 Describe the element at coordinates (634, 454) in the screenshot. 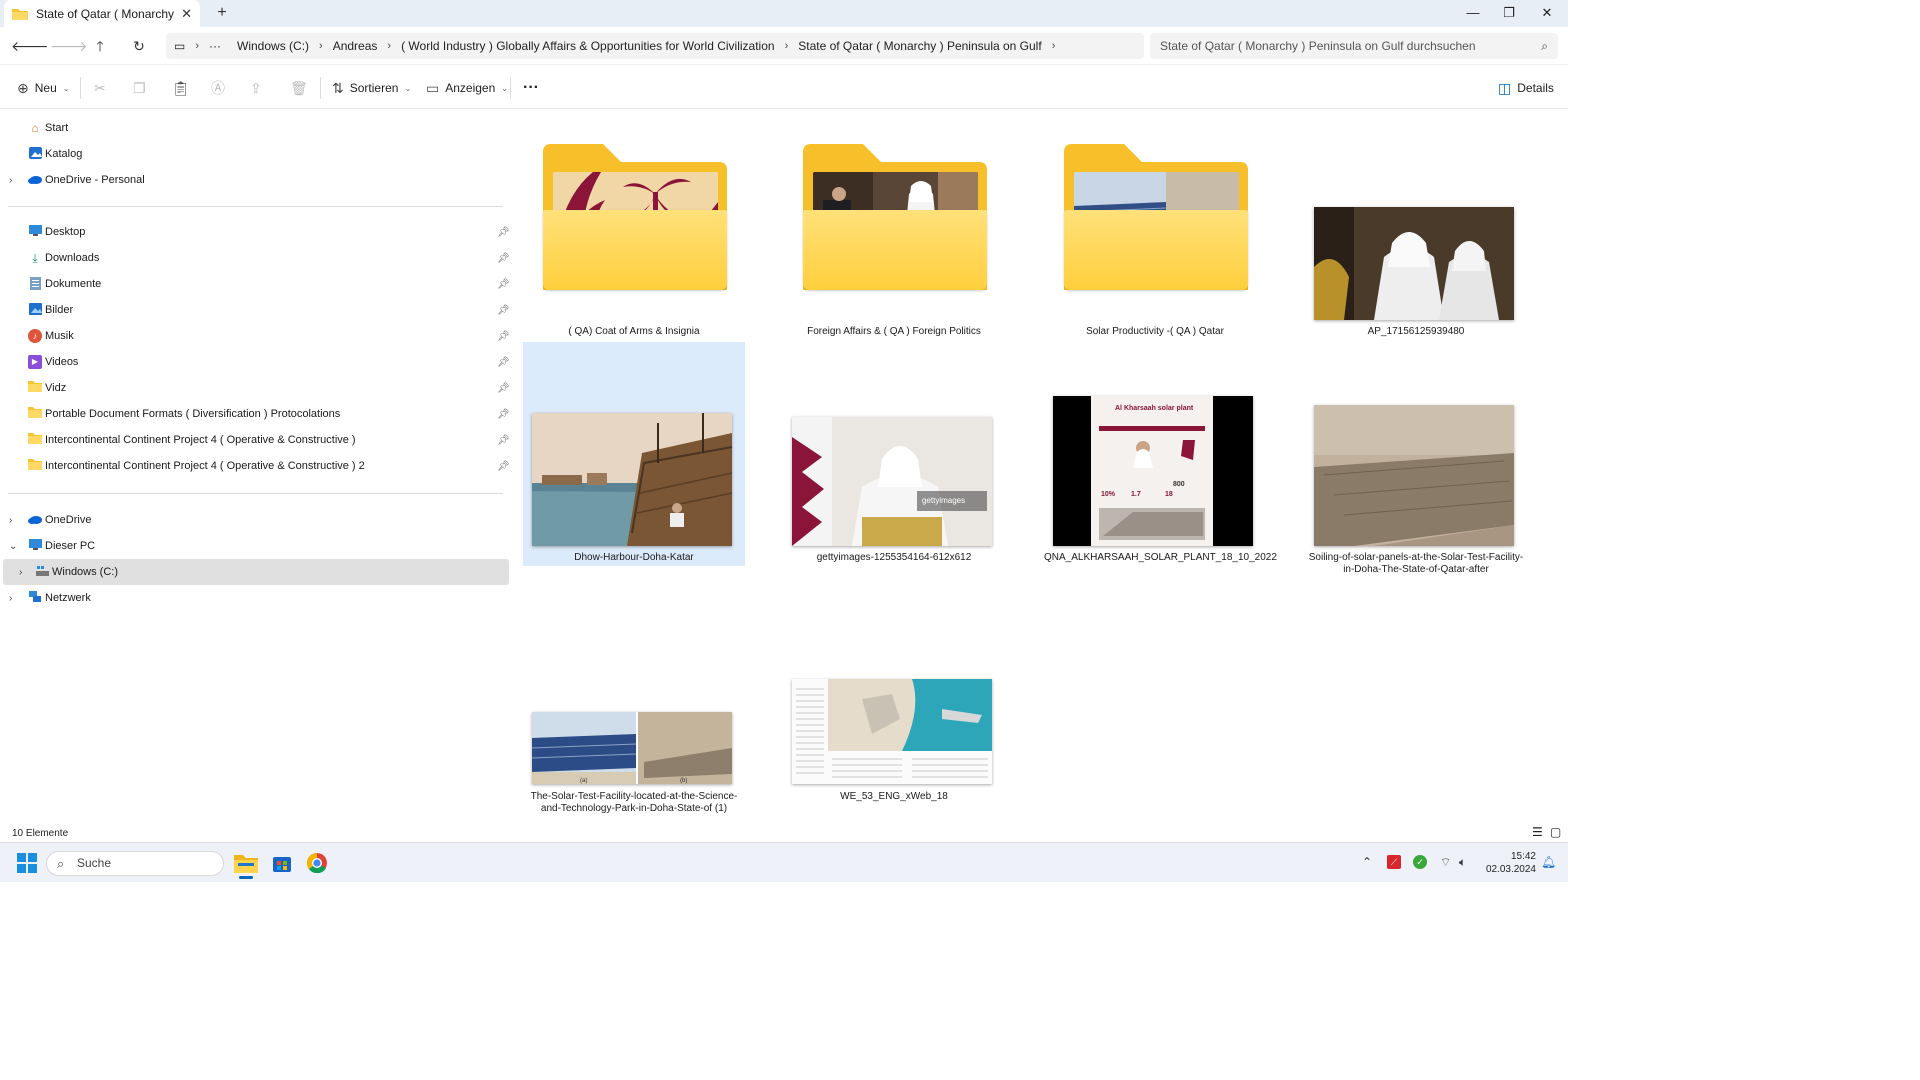

I see `image-item-selected: Dhow-Harbour-Doha-Katar` at that location.